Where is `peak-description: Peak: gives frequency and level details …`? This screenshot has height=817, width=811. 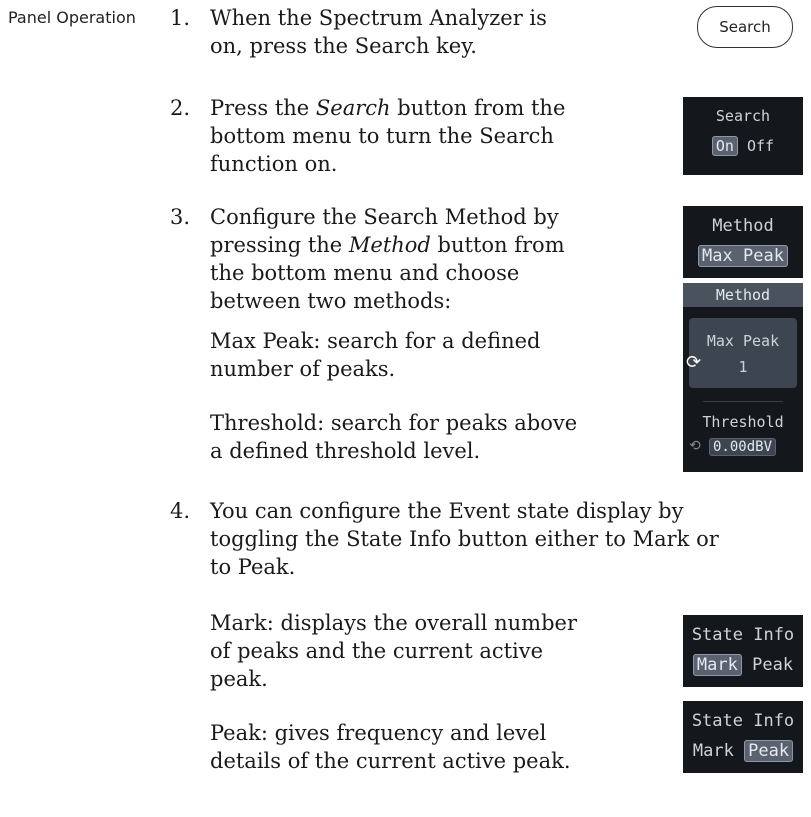
peak-description: Peak: gives frequency and level details … is located at coordinates (390, 747).